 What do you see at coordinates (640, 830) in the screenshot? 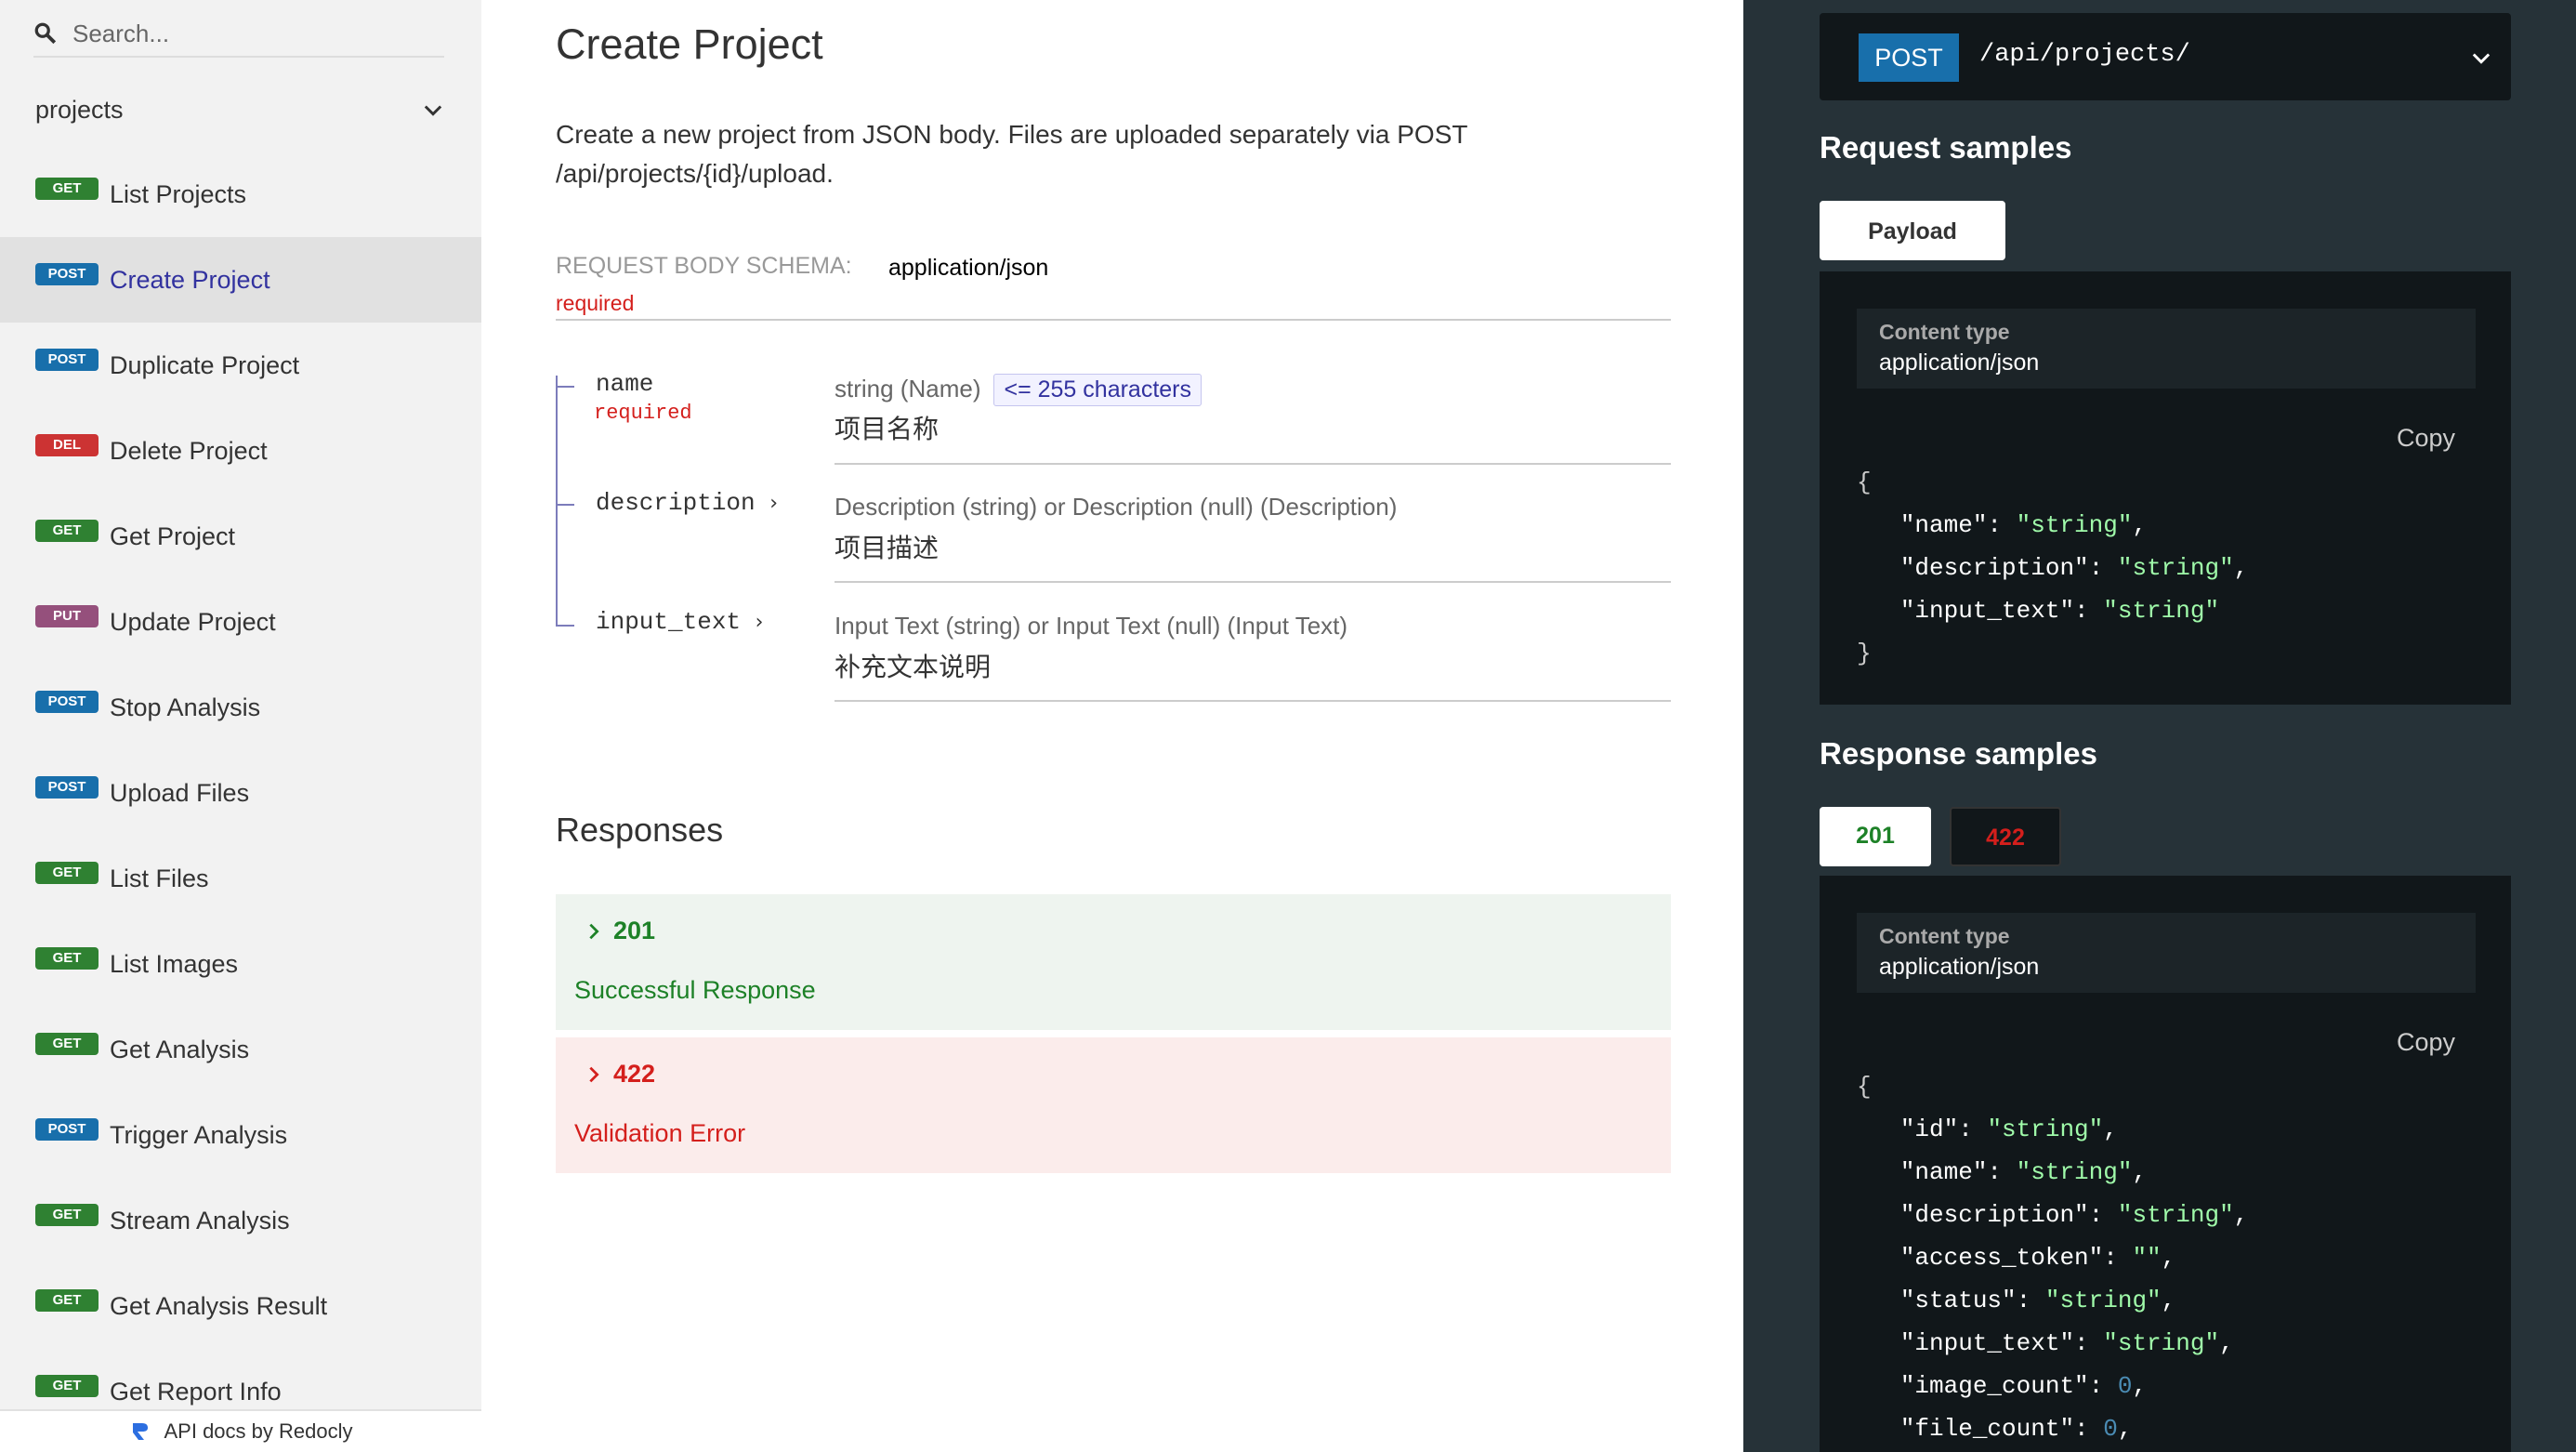
I see `responses-title: Responses` at bounding box center [640, 830].